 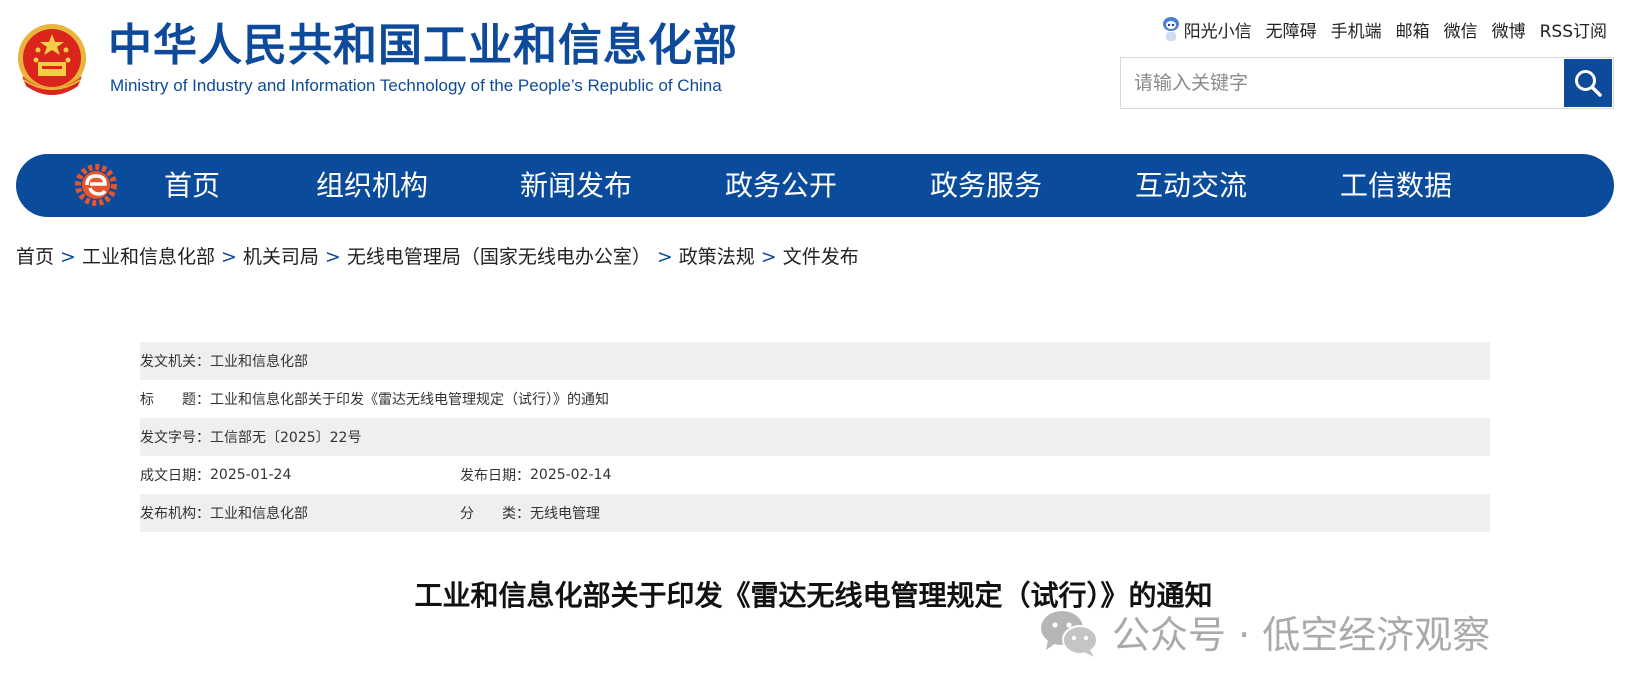 I want to click on written-date-value: 2025-01-24, so click(x=251, y=475).